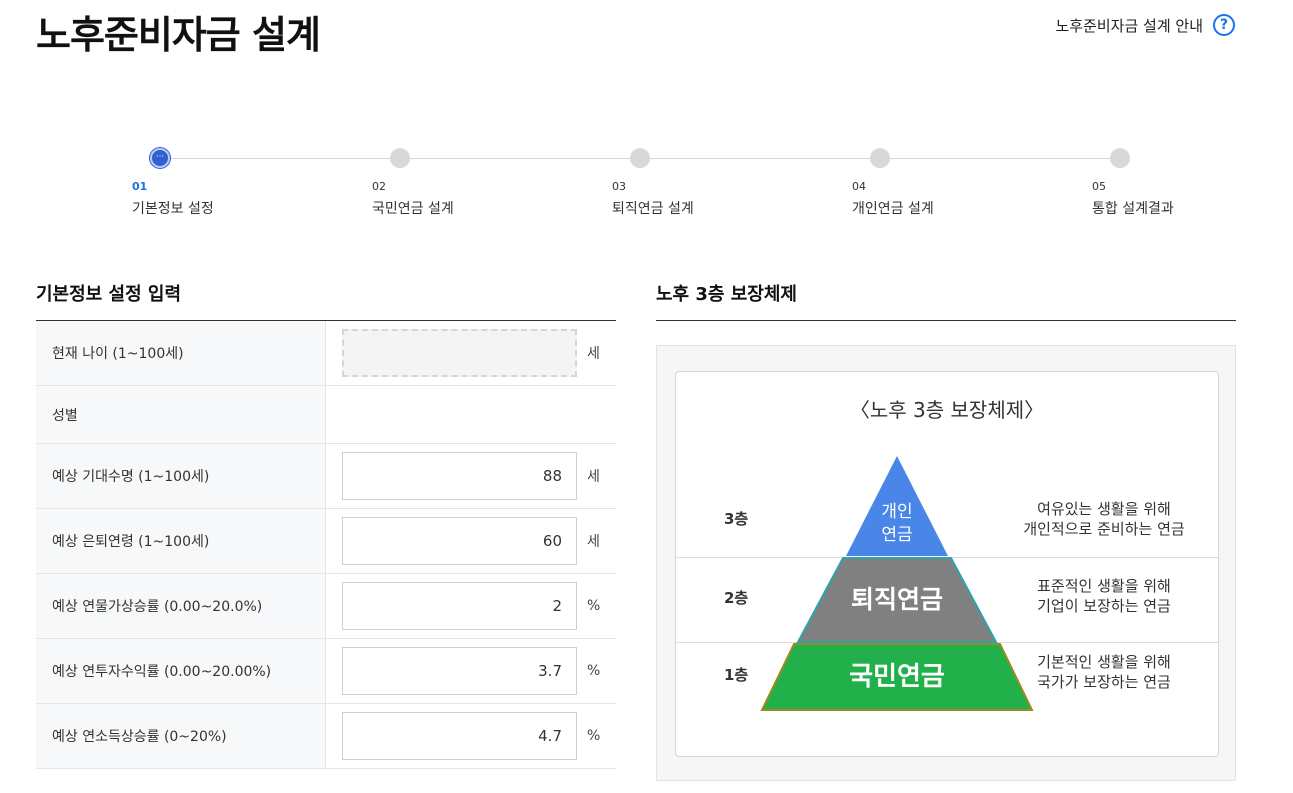 The image size is (1293, 793). What do you see at coordinates (459, 606) in the screenshot?
I see `inflation-rate-input` at bounding box center [459, 606].